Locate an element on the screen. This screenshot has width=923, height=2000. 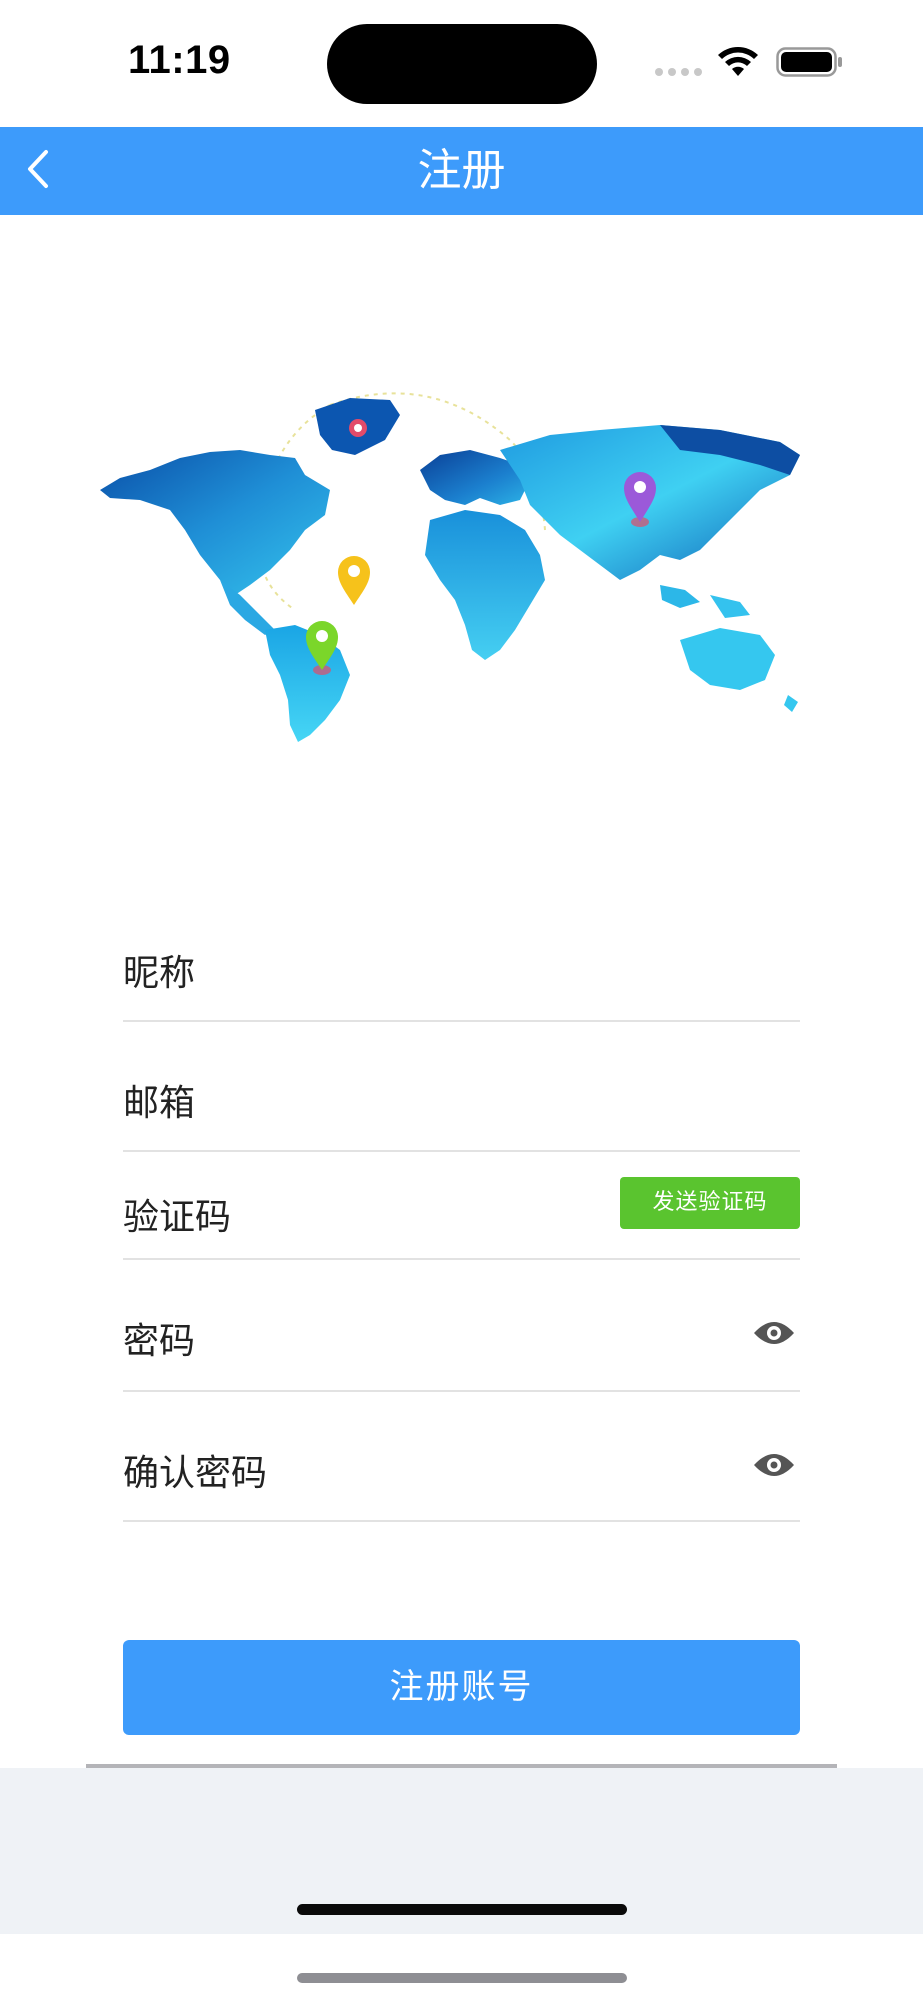
email-field: 邮箱 is located at coordinates (461, 1087).